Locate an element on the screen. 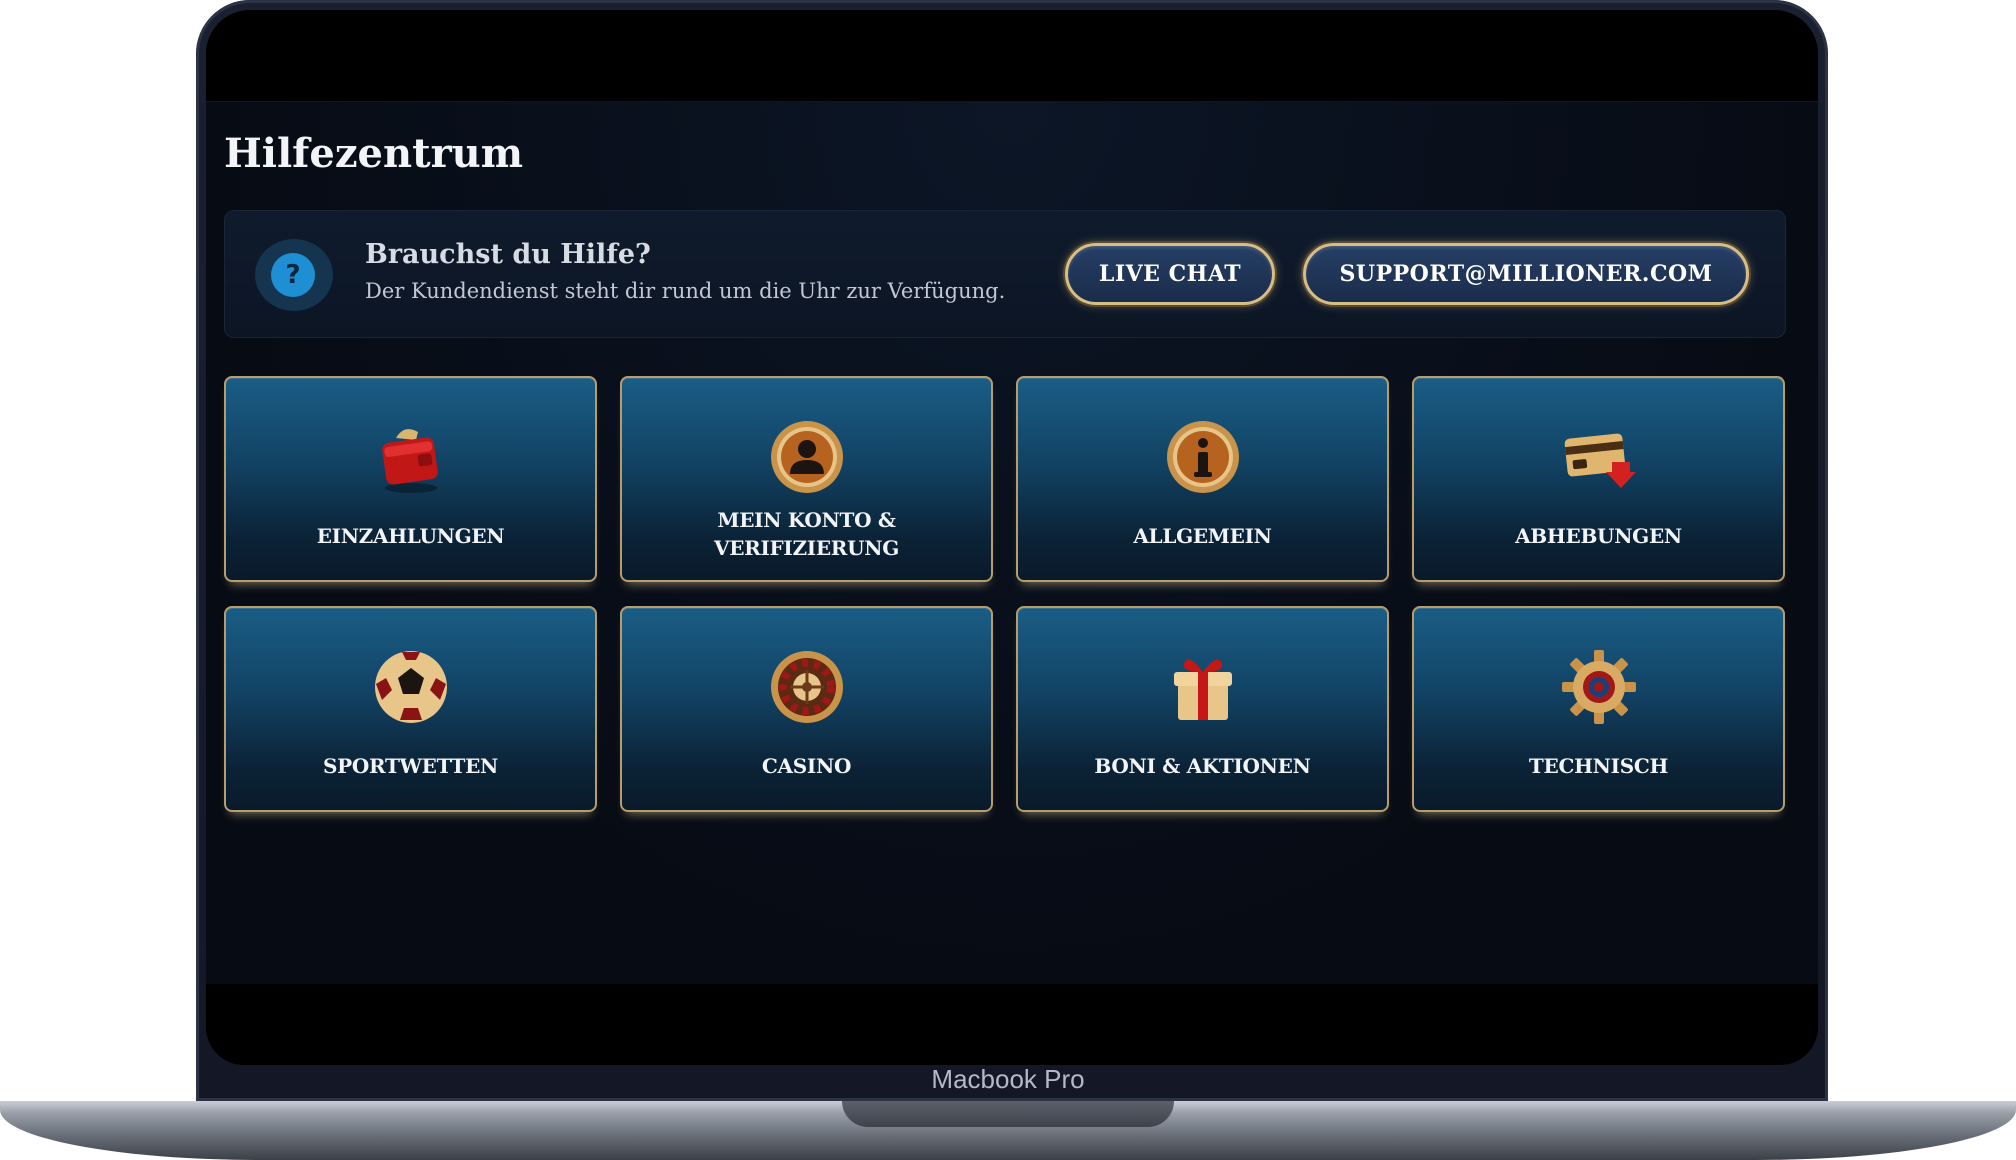 This screenshot has height=1160, width=2016. category-tile-abhebungen: ABHEBUNGEN is located at coordinates (1598, 479).